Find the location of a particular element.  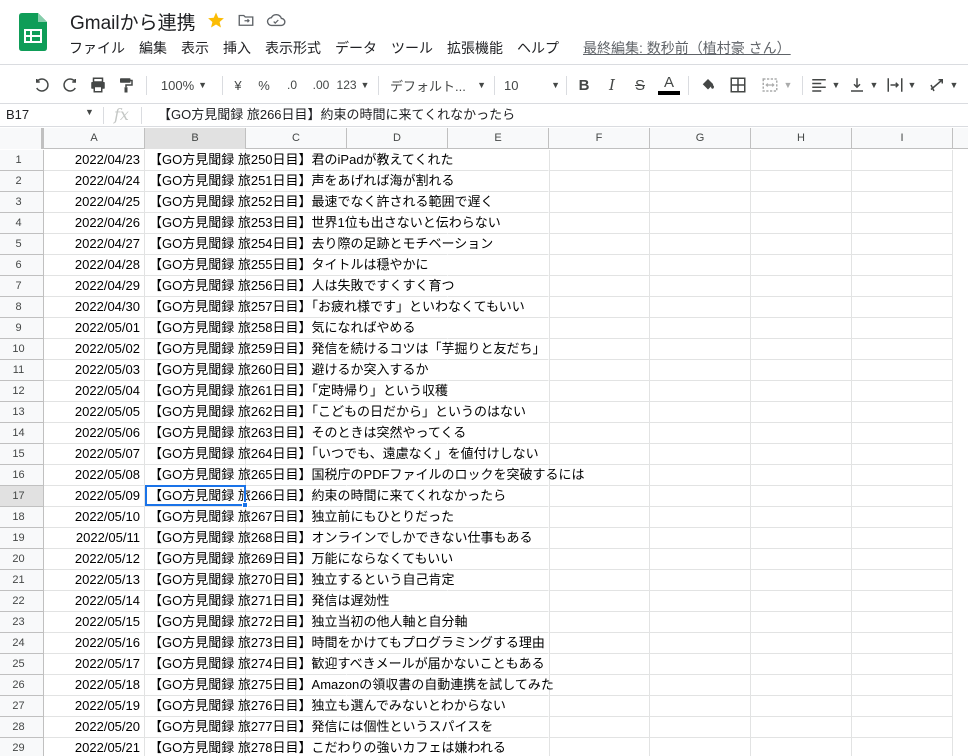

row-header: 24 is located at coordinates (22, 643).